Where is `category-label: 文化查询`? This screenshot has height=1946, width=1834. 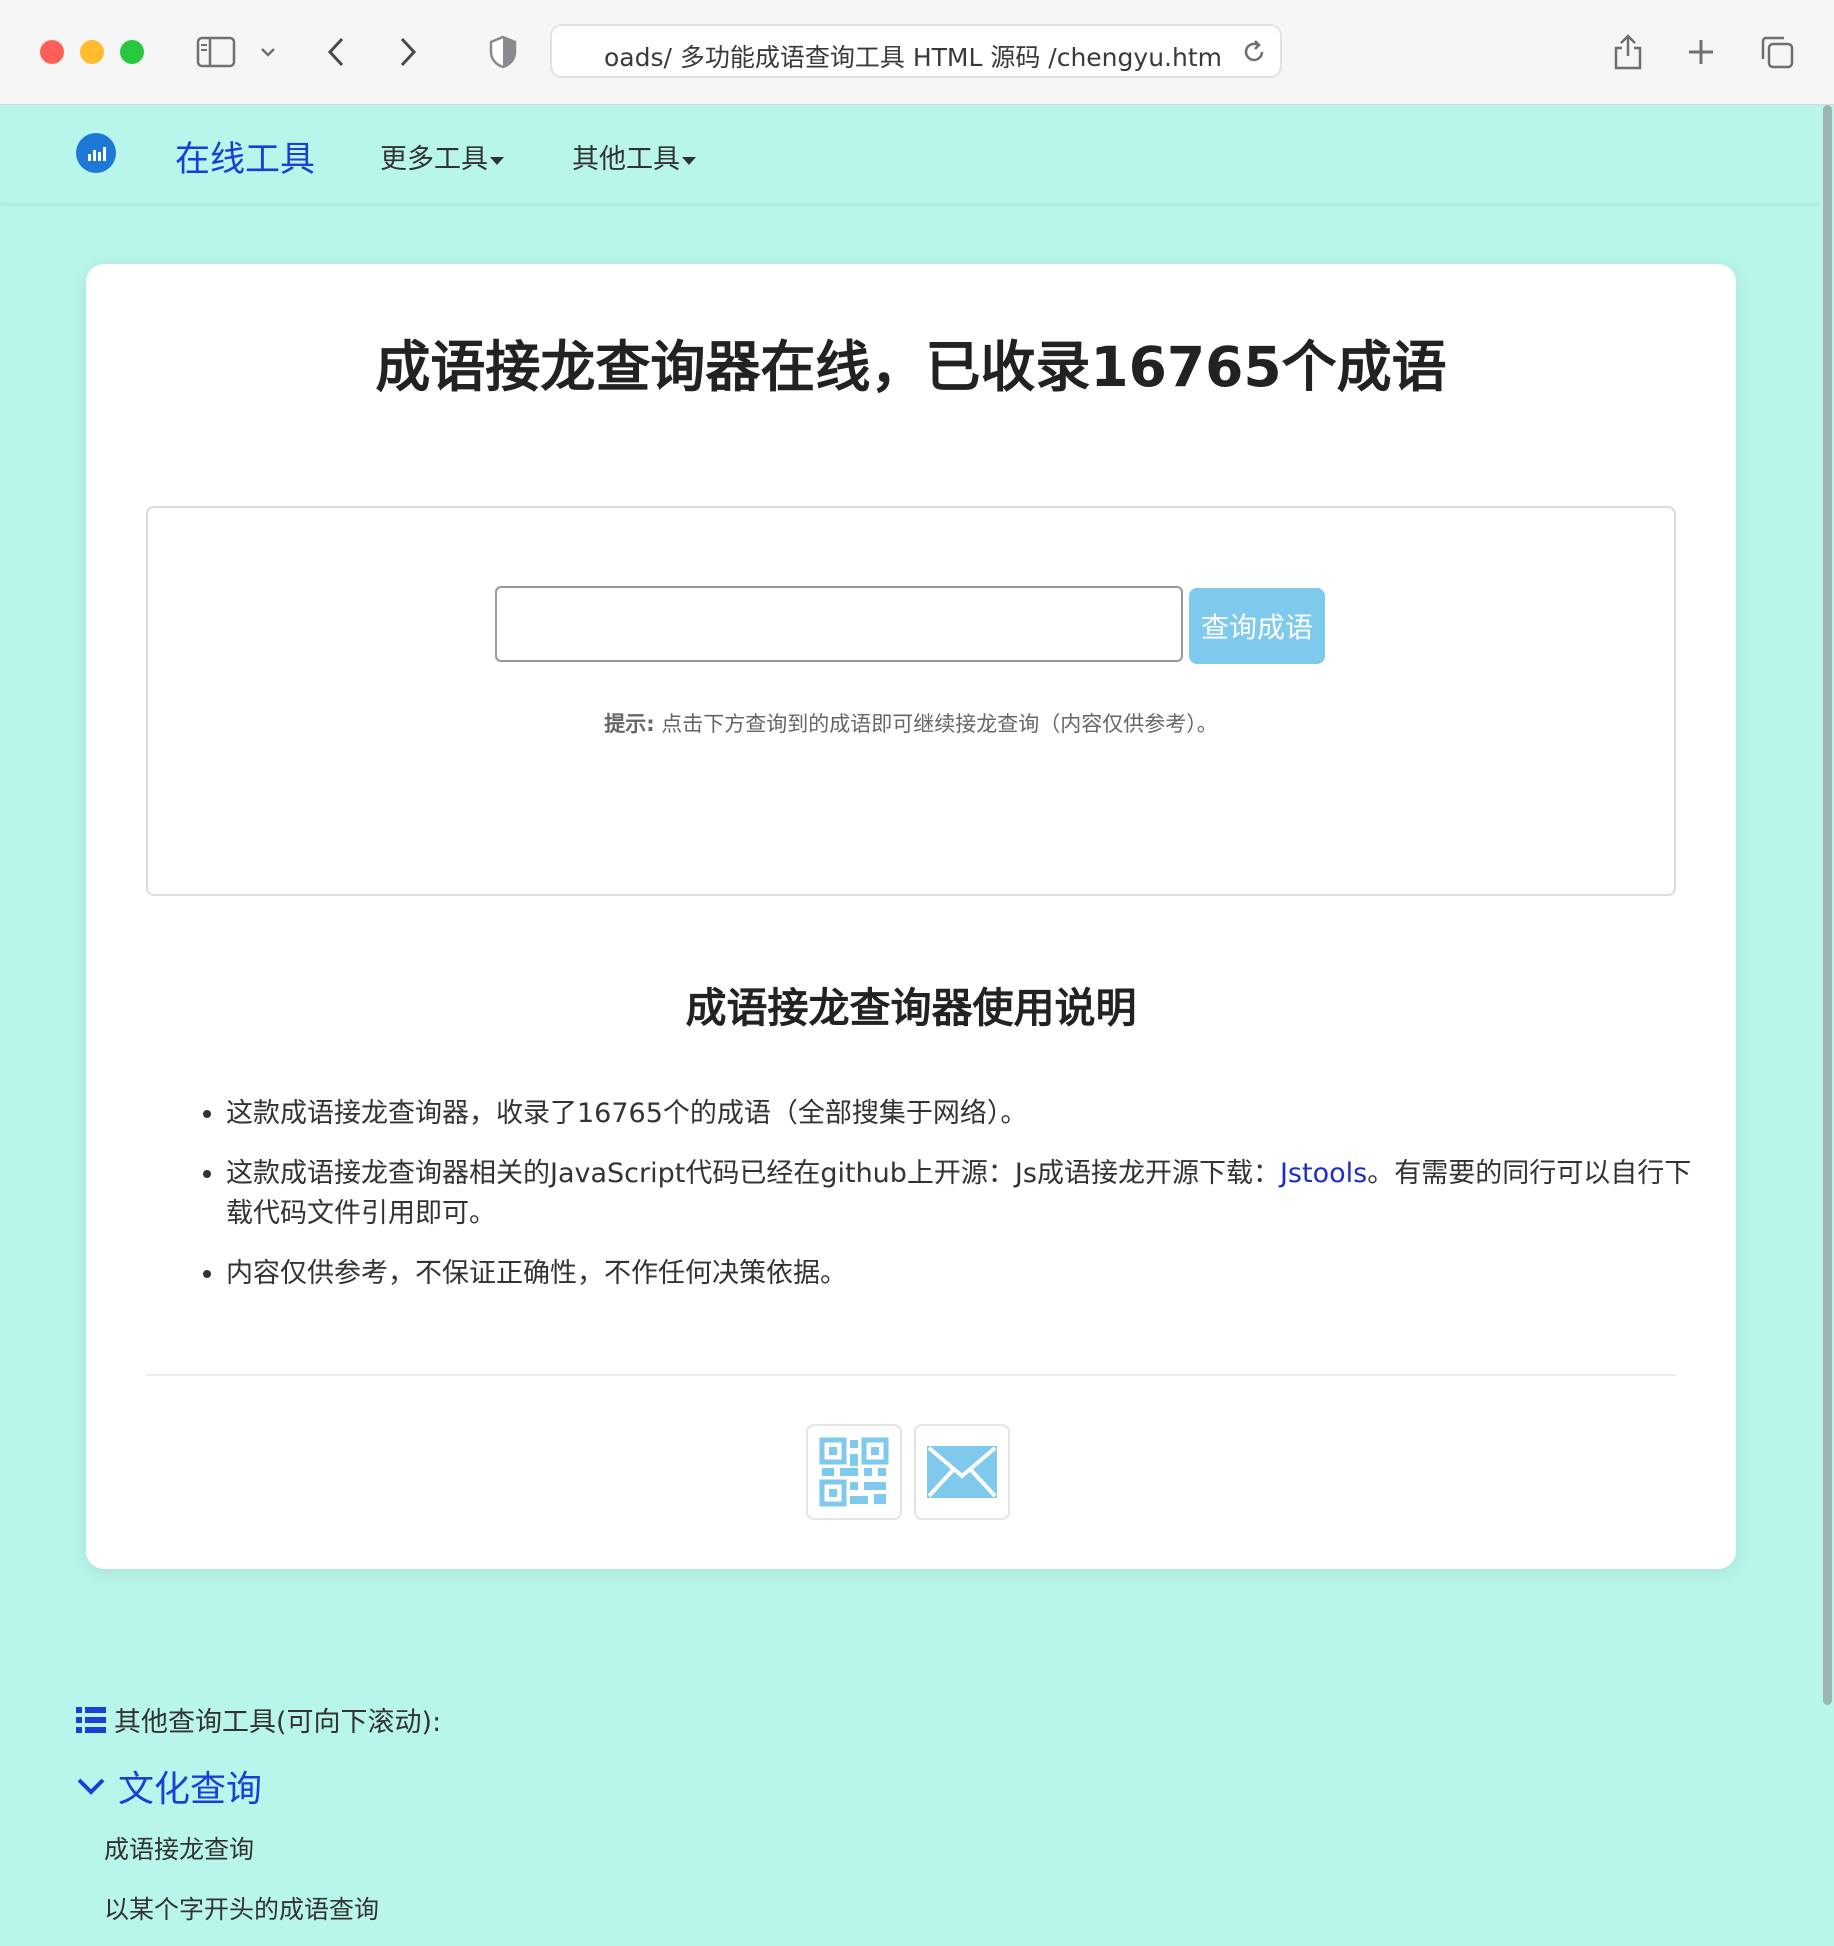 category-label: 文化查询 is located at coordinates (190, 1789).